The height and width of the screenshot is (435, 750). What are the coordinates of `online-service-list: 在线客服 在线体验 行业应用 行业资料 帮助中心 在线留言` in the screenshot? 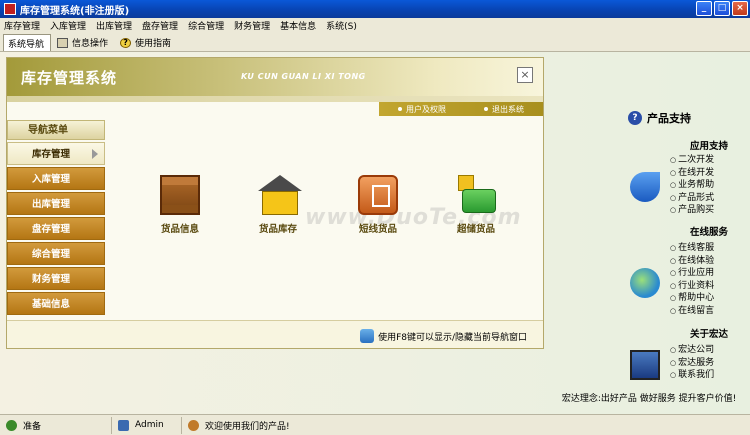 It's located at (692, 279).